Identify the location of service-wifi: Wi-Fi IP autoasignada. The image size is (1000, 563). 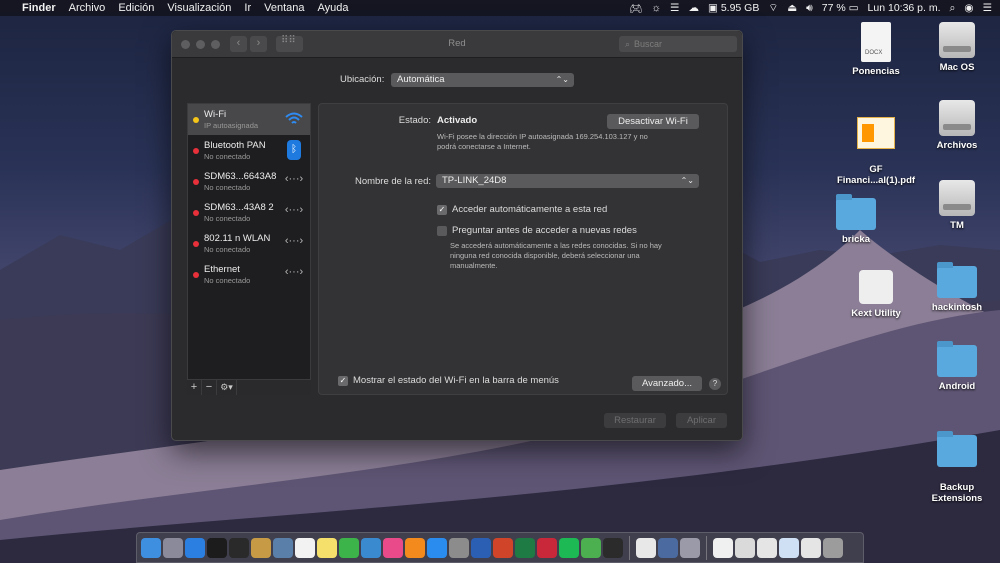
(249, 119).